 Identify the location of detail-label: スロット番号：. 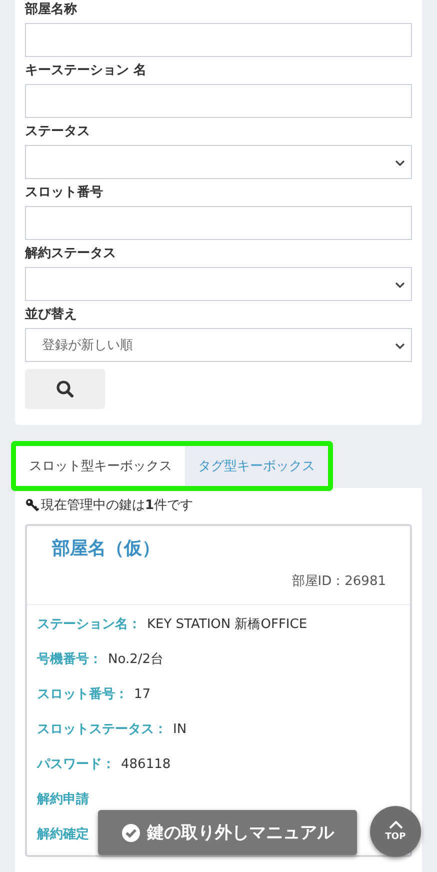
(82, 695).